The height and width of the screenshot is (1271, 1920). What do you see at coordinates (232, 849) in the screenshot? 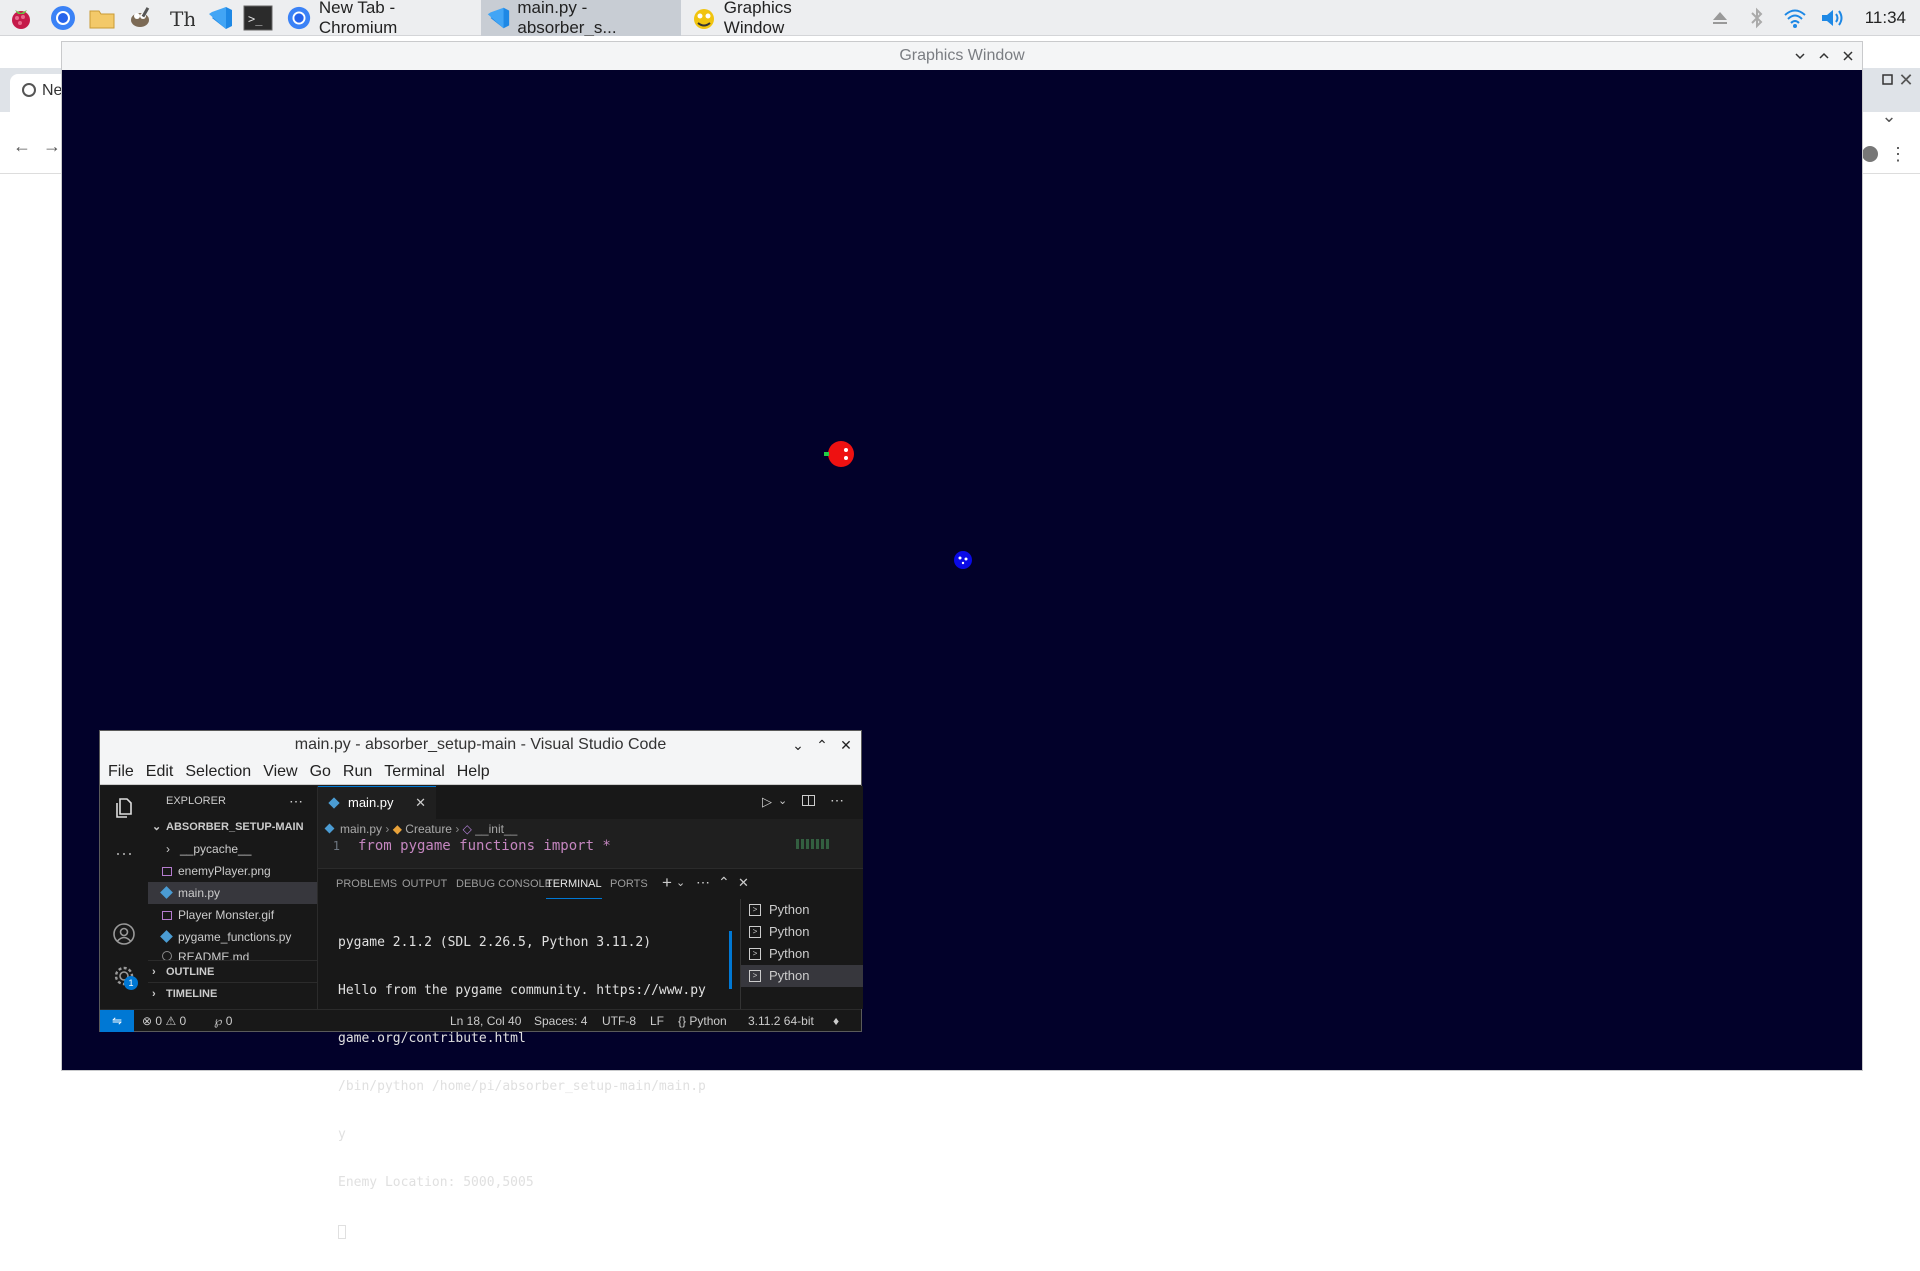
I see `tree-item-pycache: › __pycache__` at bounding box center [232, 849].